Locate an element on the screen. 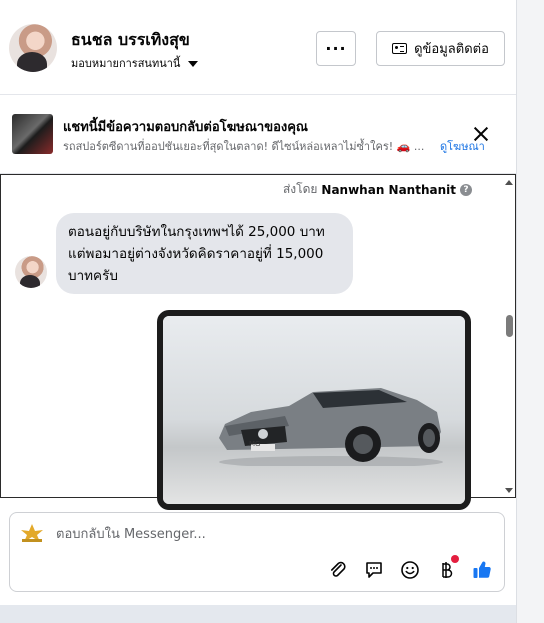 This screenshot has height=623, width=544. assign-conversation-dropdown: มอบหมายการสนทนานี้ is located at coordinates (135, 63).